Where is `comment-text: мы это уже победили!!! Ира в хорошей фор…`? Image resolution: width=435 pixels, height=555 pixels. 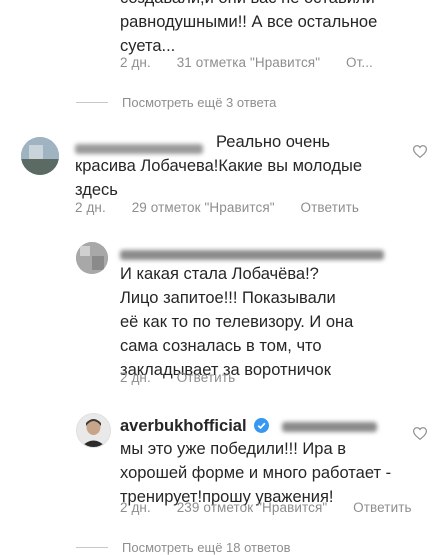
comment-text: мы это уже победили!!! Ира в хорошей фор… is located at coordinates (255, 473).